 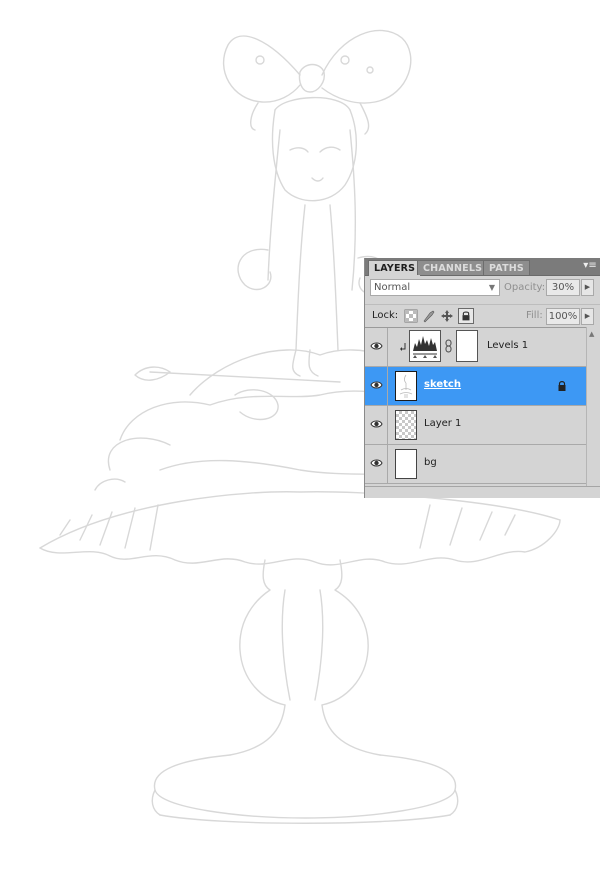 I want to click on blend-row: Normal ▼ Opacity: 30% ▶, so click(x=482, y=288).